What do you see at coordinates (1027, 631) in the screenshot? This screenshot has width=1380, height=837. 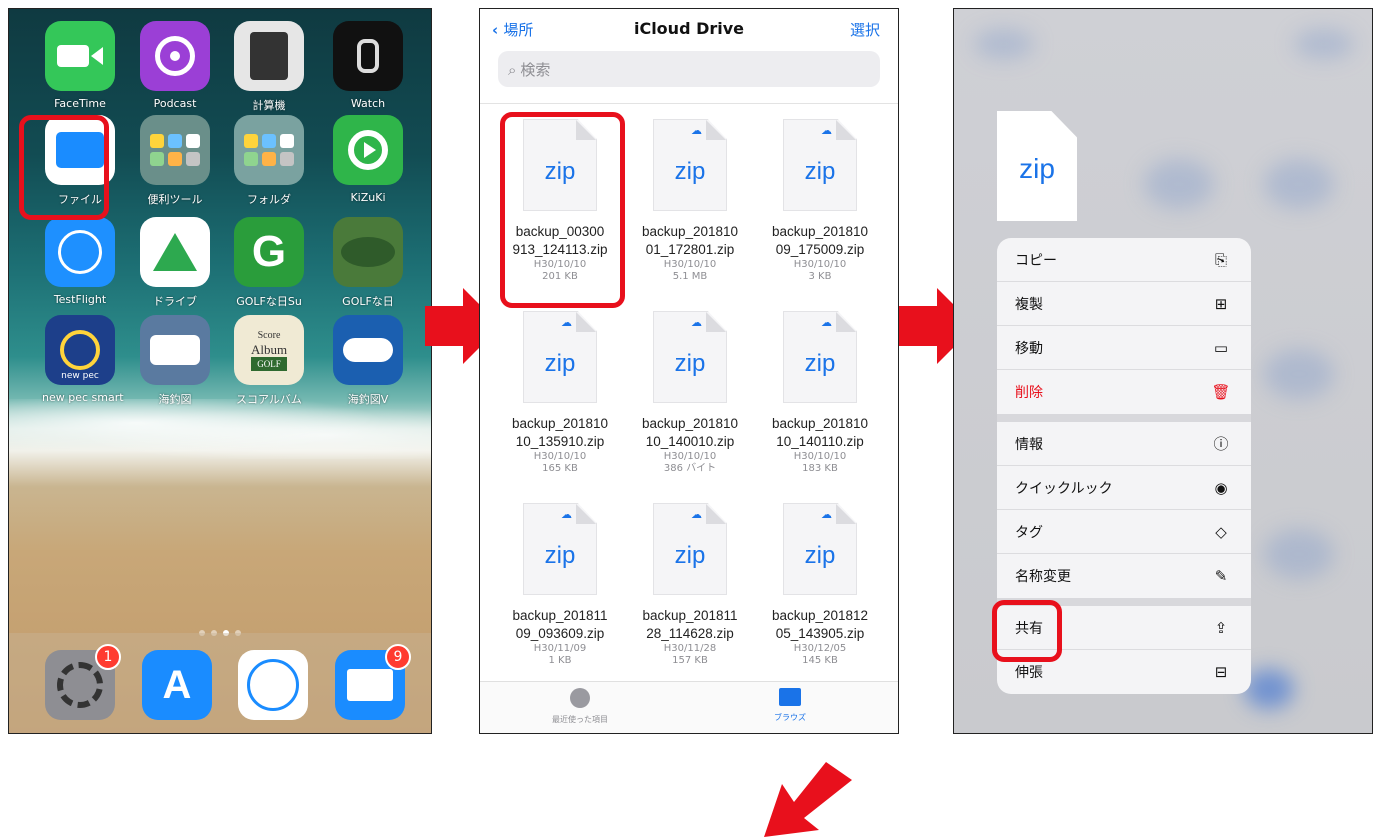 I see `highlight-share-item` at bounding box center [1027, 631].